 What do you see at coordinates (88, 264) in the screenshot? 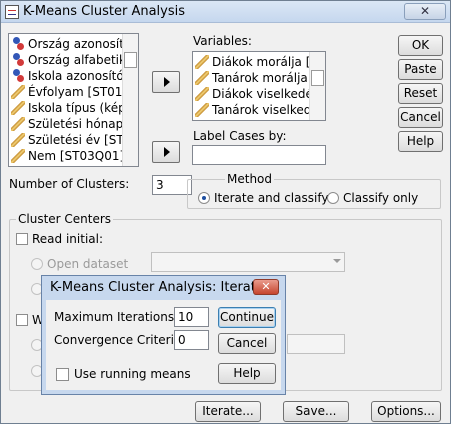
I see `open-dataset-label: Open dataset` at bounding box center [88, 264].